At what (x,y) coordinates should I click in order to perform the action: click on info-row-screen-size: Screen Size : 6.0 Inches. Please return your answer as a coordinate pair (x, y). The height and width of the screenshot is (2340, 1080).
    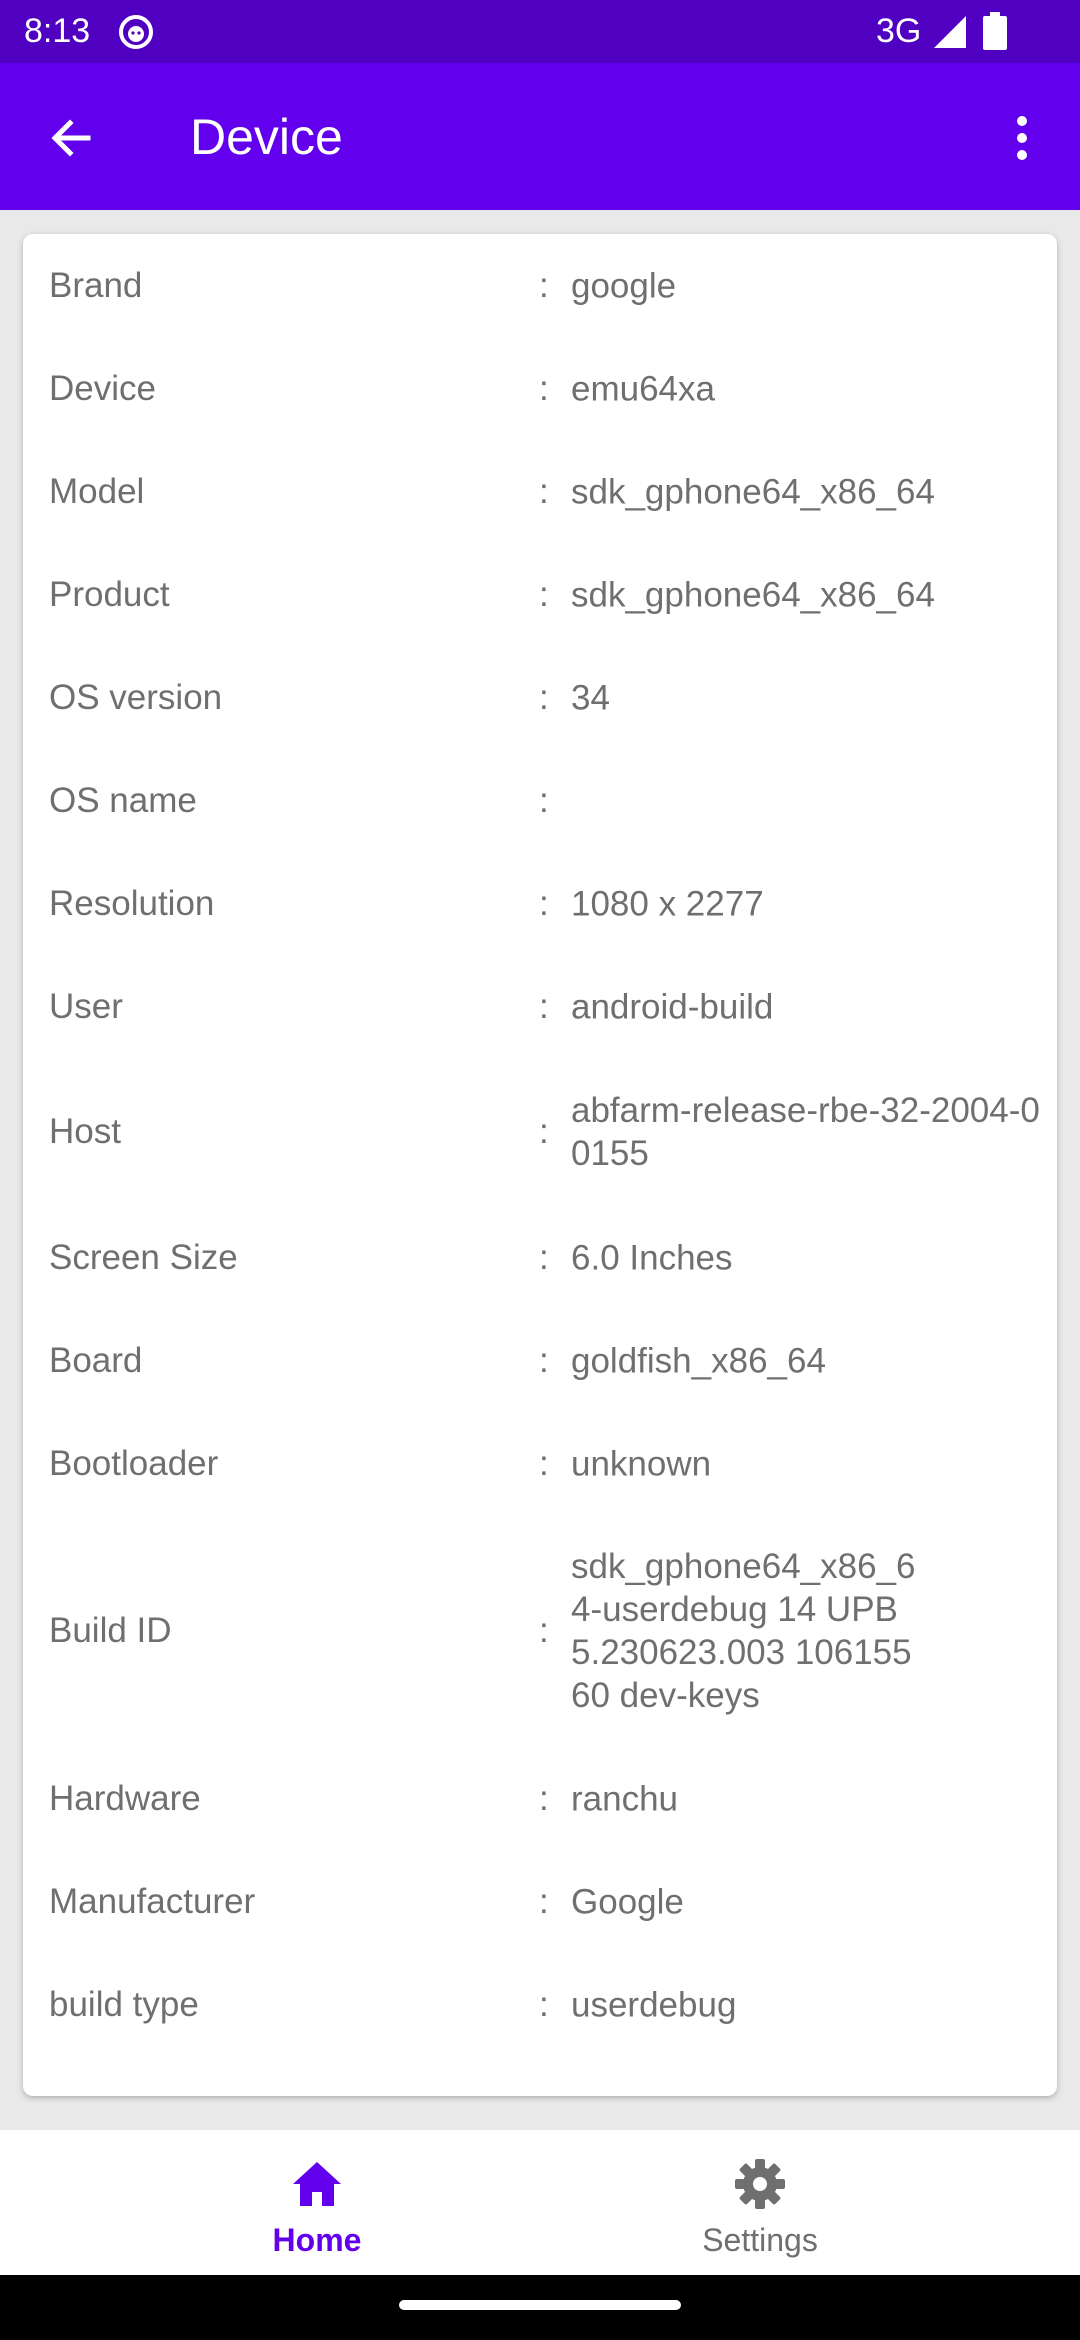
    Looking at the image, I should click on (540, 1257).